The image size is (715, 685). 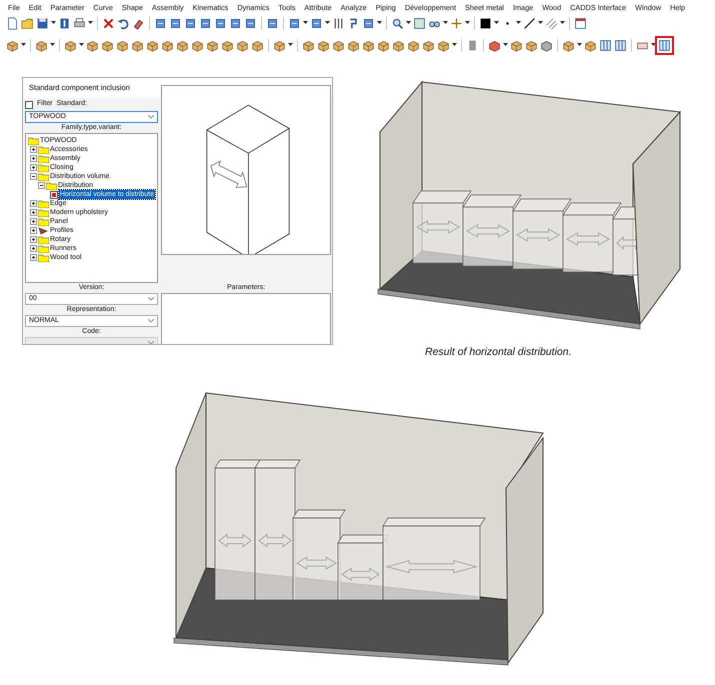 I want to click on axes-icon, so click(x=456, y=23).